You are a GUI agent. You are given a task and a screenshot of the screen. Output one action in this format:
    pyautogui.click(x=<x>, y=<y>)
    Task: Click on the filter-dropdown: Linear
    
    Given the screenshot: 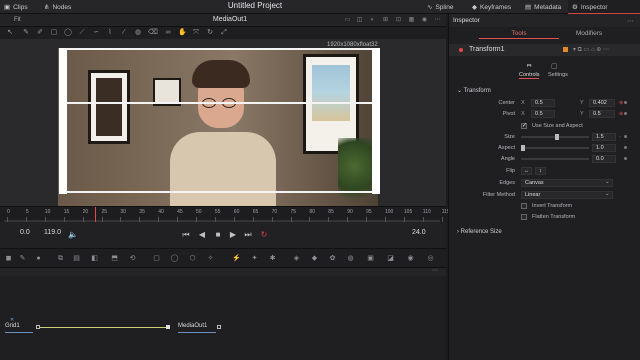 What is the action you would take?
    pyautogui.click(x=567, y=195)
    